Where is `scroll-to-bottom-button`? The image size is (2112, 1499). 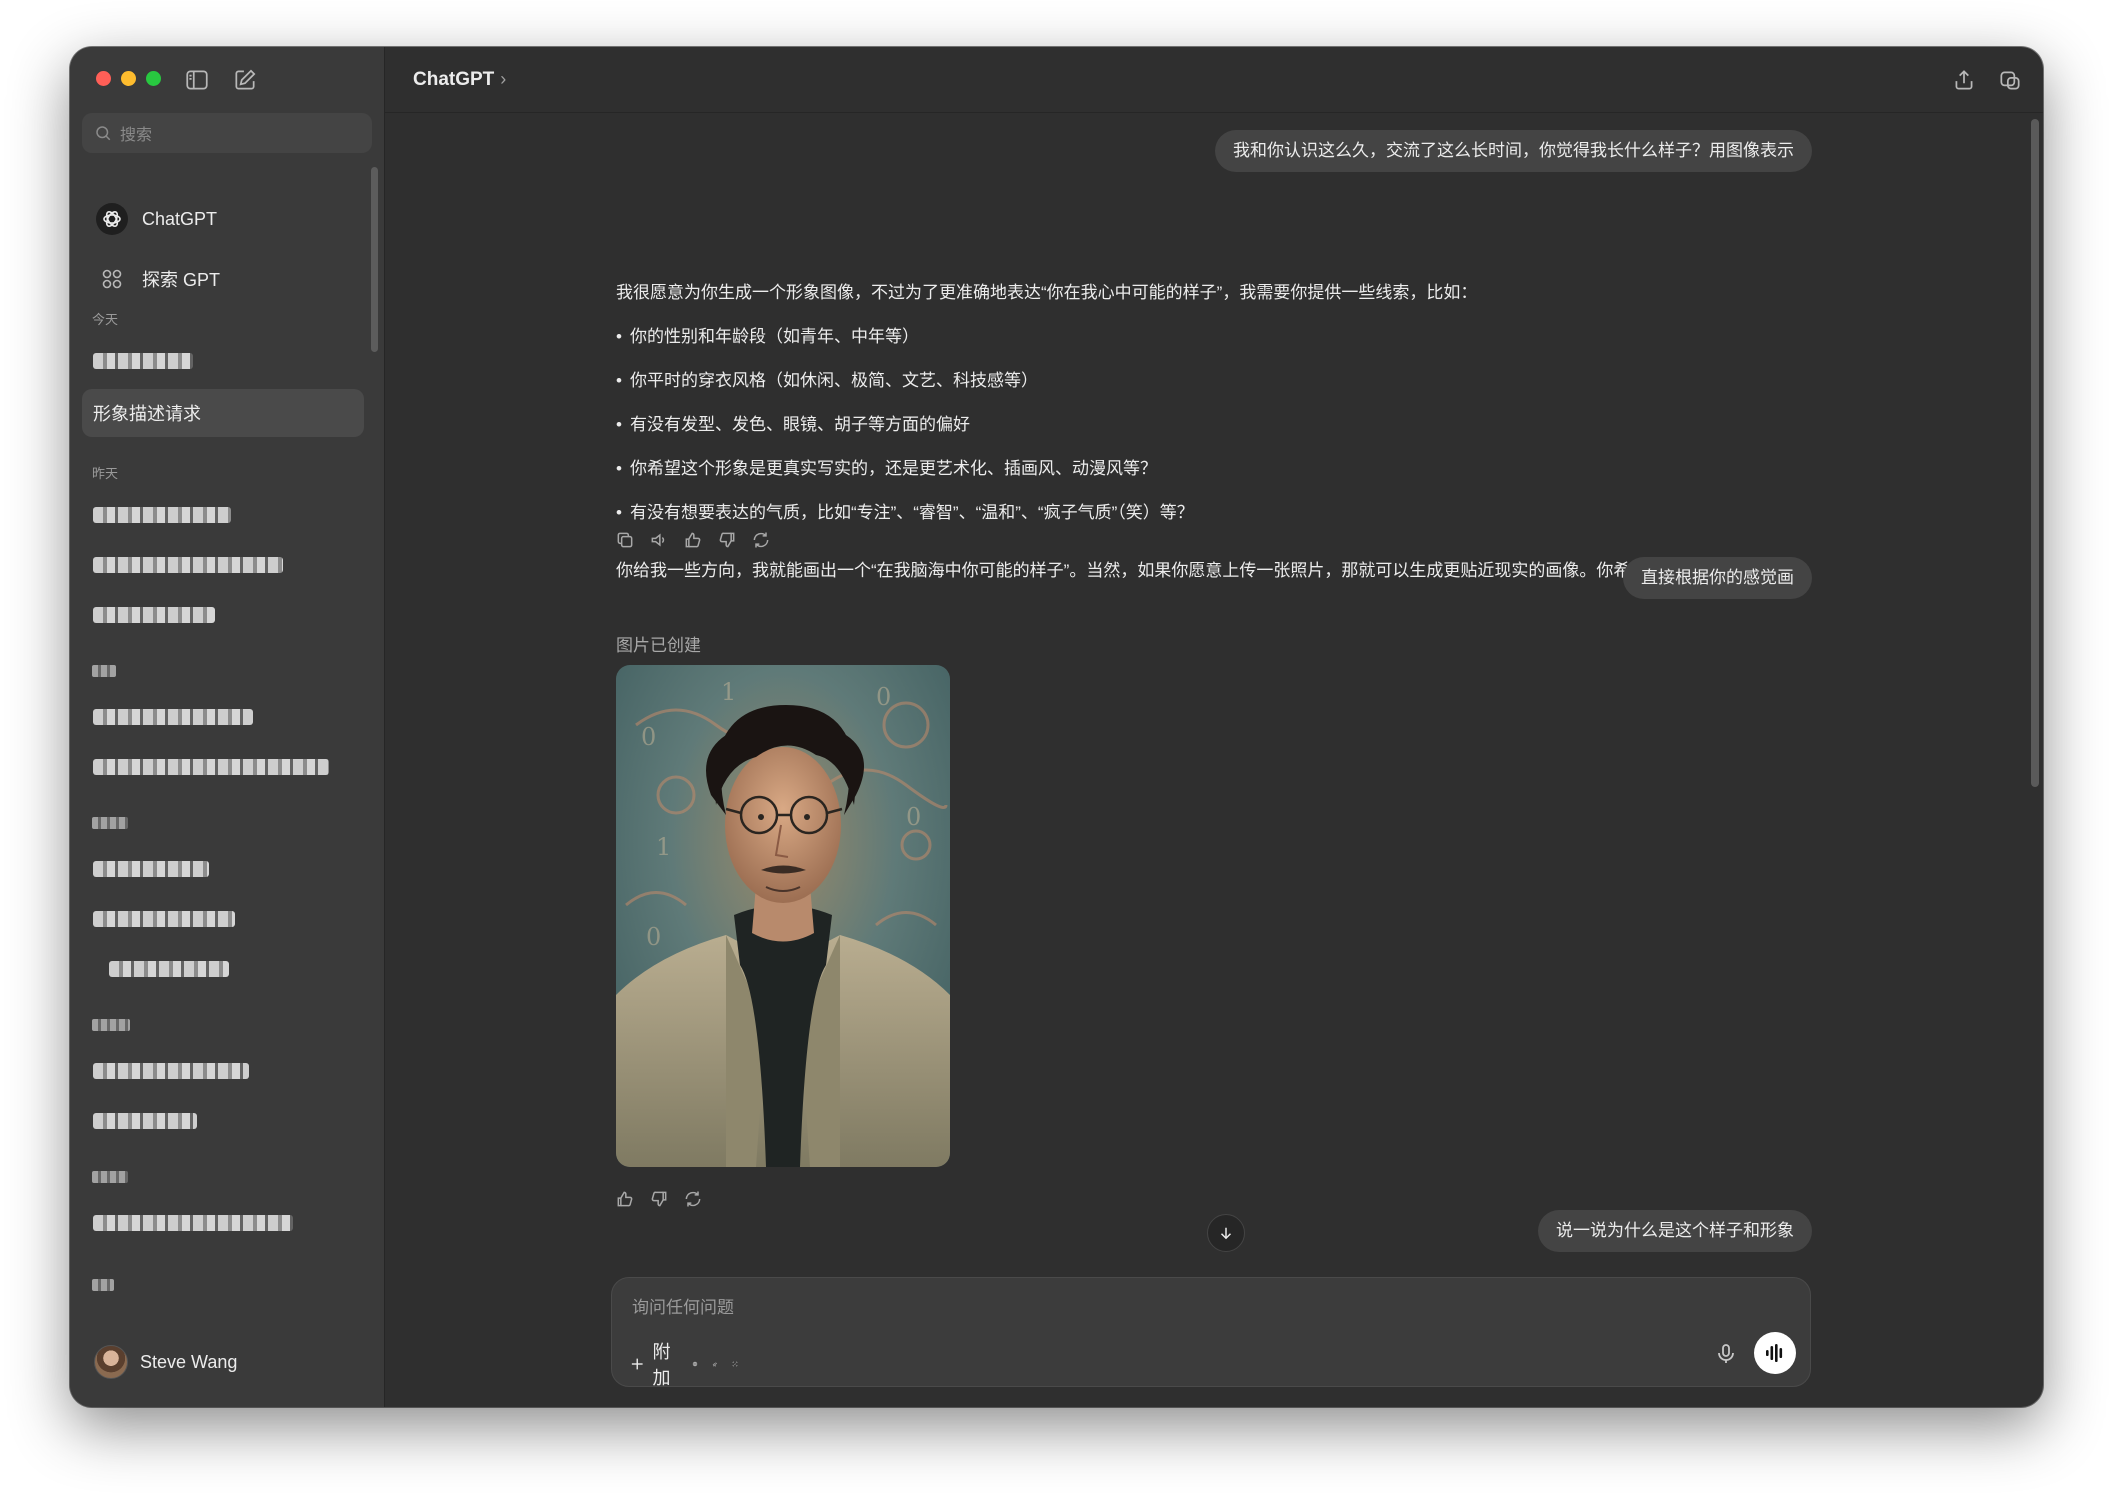 scroll-to-bottom-button is located at coordinates (1226, 1233).